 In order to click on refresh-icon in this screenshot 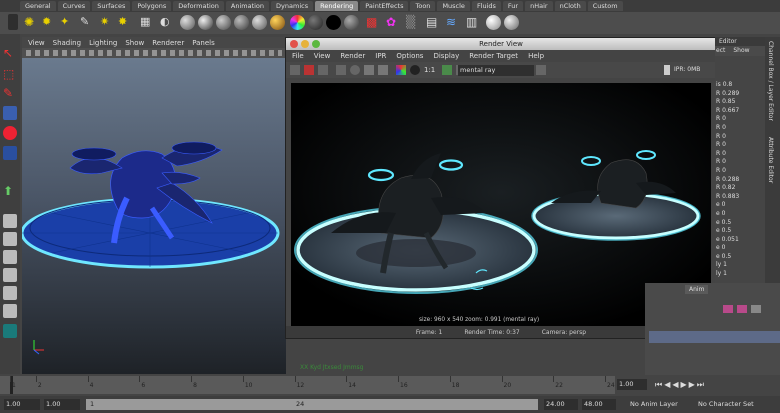, I will do `click(355, 70)`.